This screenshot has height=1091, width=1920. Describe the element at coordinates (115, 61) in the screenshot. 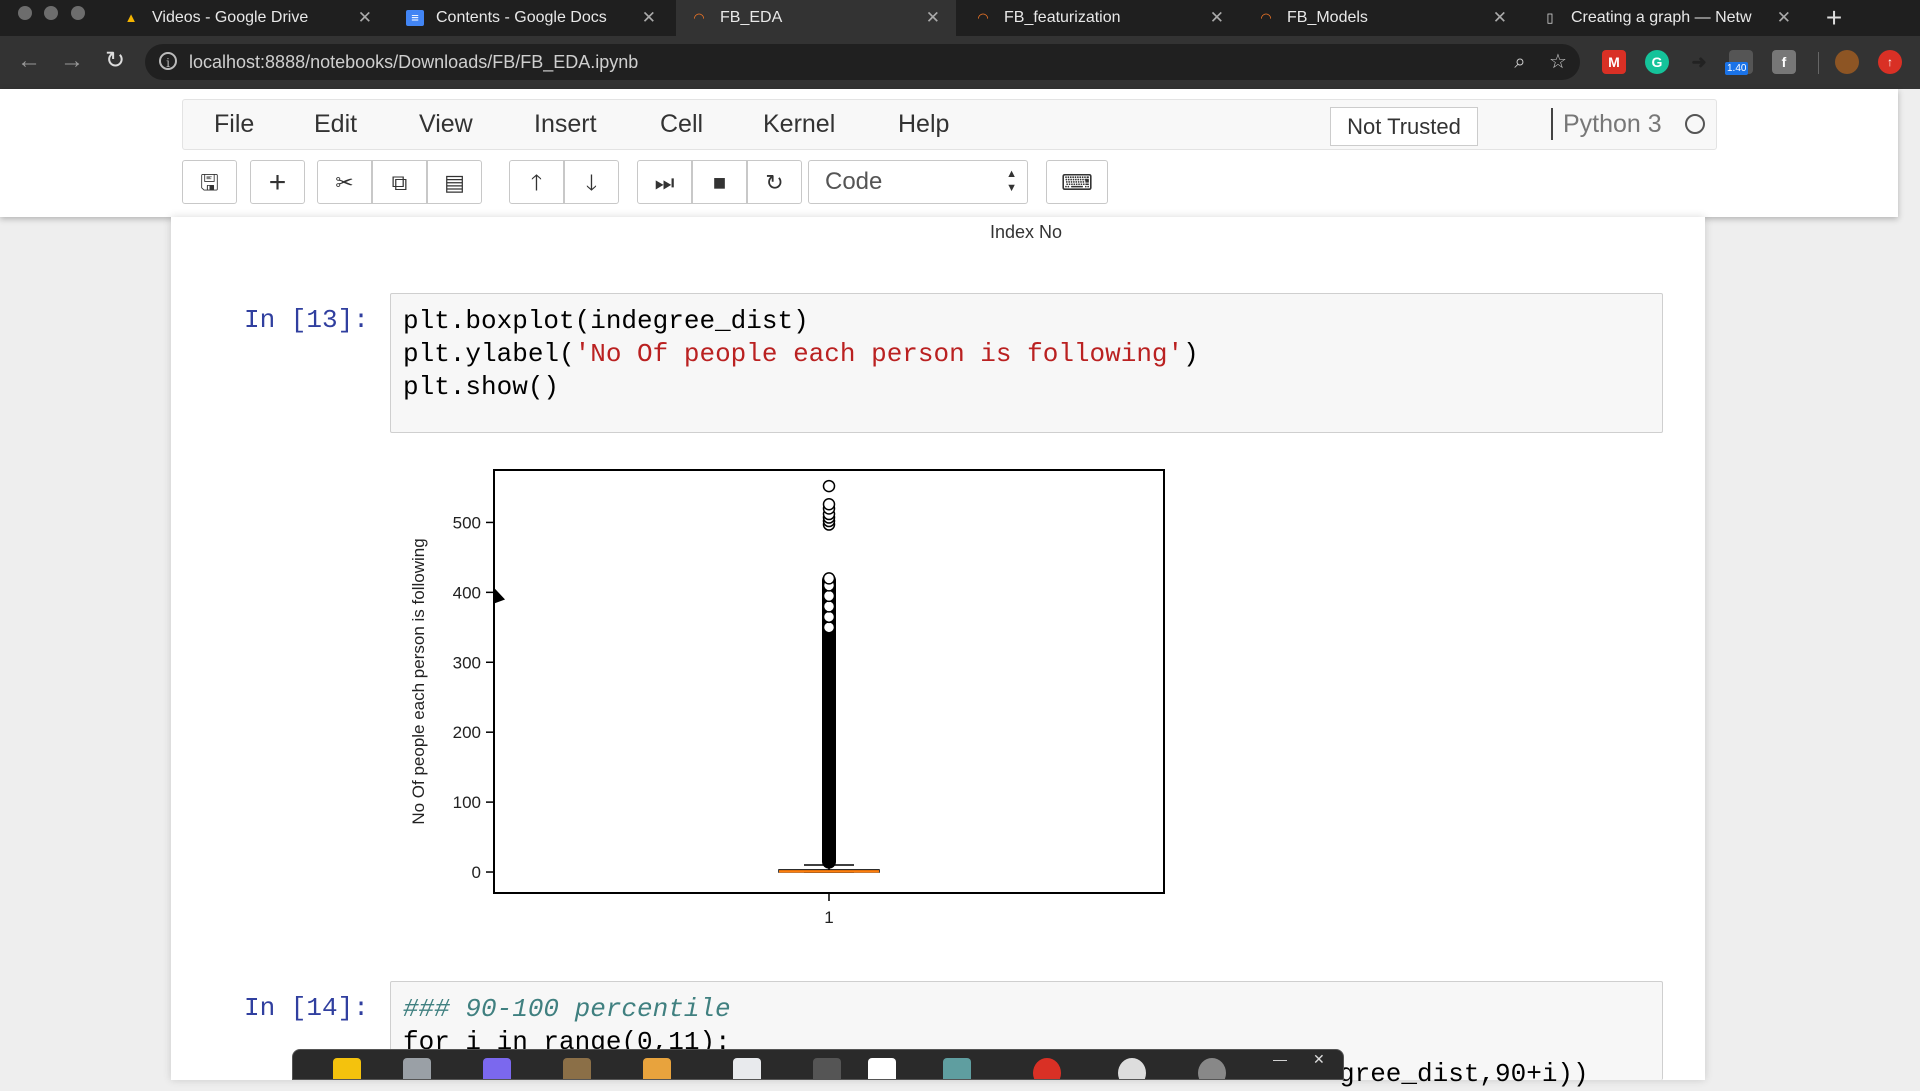

I see `reload-icon: ↻` at that location.